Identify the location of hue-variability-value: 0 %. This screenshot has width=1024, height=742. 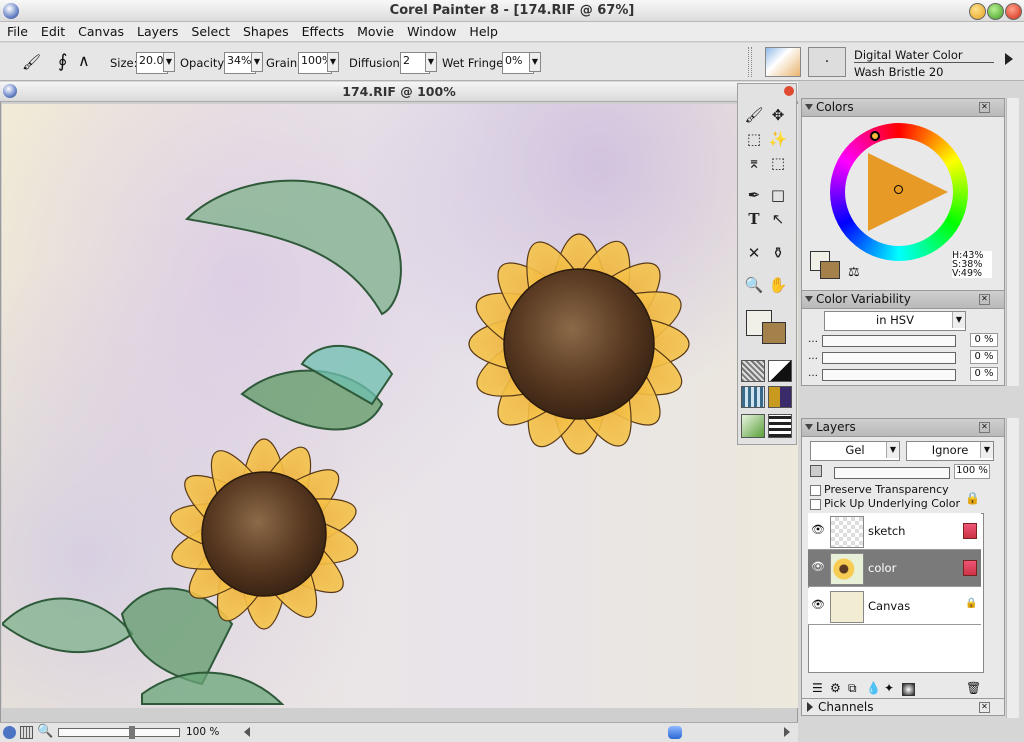
(984, 340).